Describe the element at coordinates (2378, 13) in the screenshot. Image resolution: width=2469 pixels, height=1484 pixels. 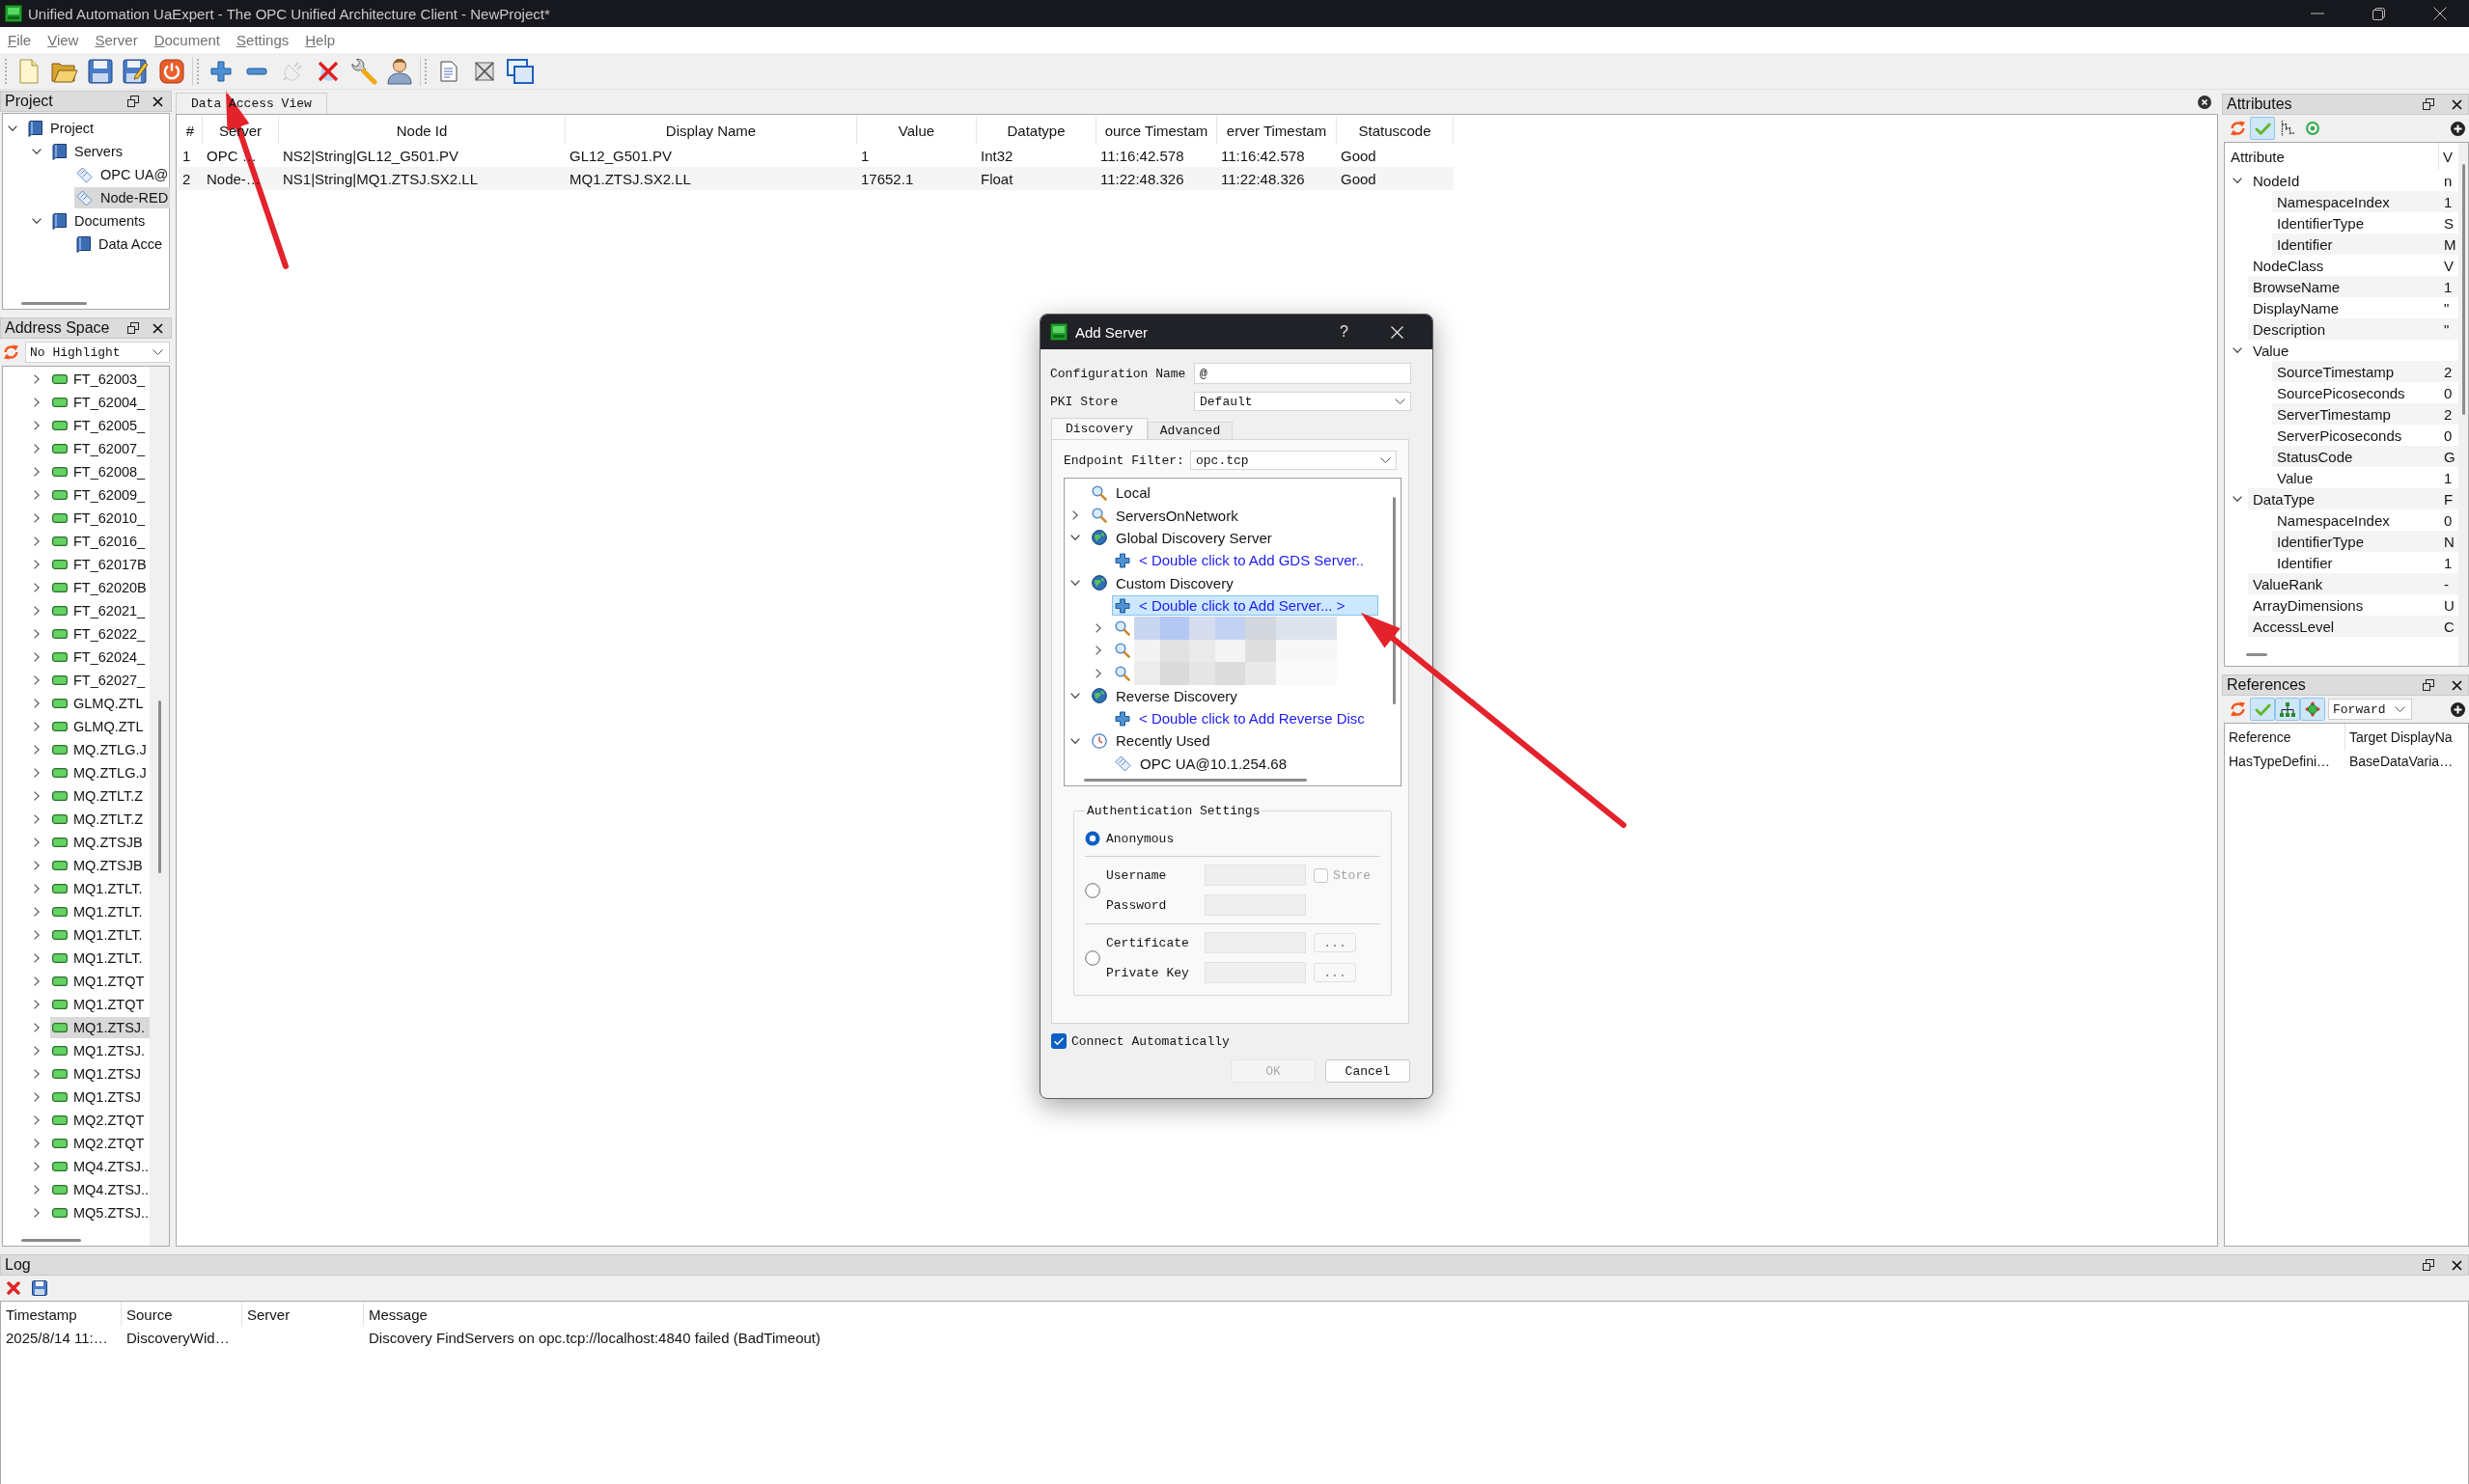
I see `restore-icon` at that location.